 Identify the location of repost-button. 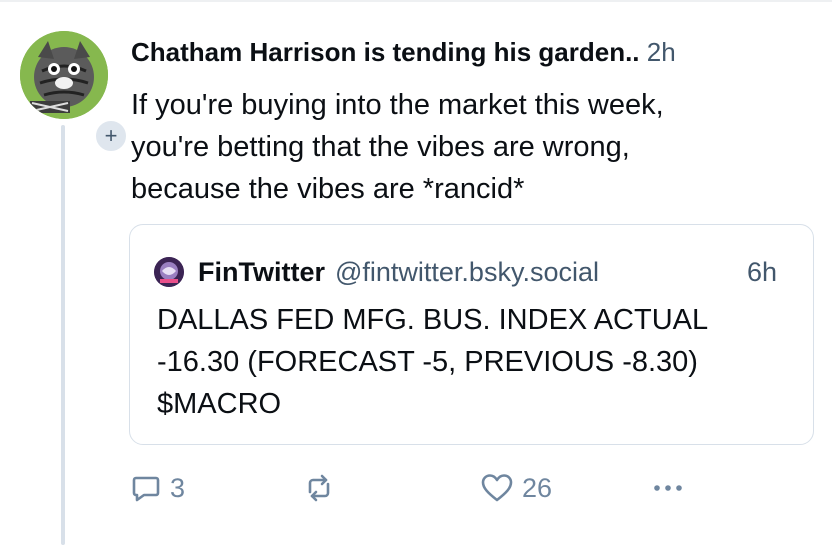
(323, 488).